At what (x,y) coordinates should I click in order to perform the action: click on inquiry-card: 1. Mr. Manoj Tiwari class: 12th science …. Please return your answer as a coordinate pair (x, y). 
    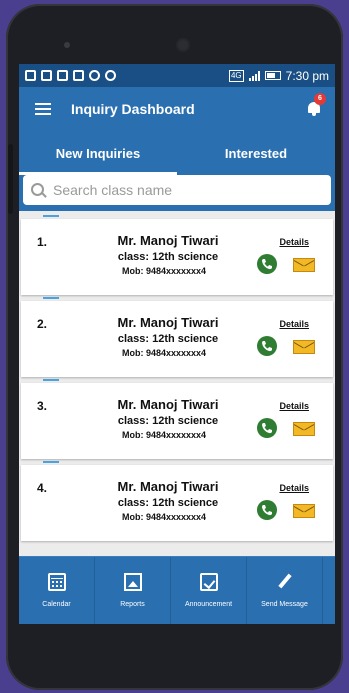
    Looking at the image, I should click on (177, 255).